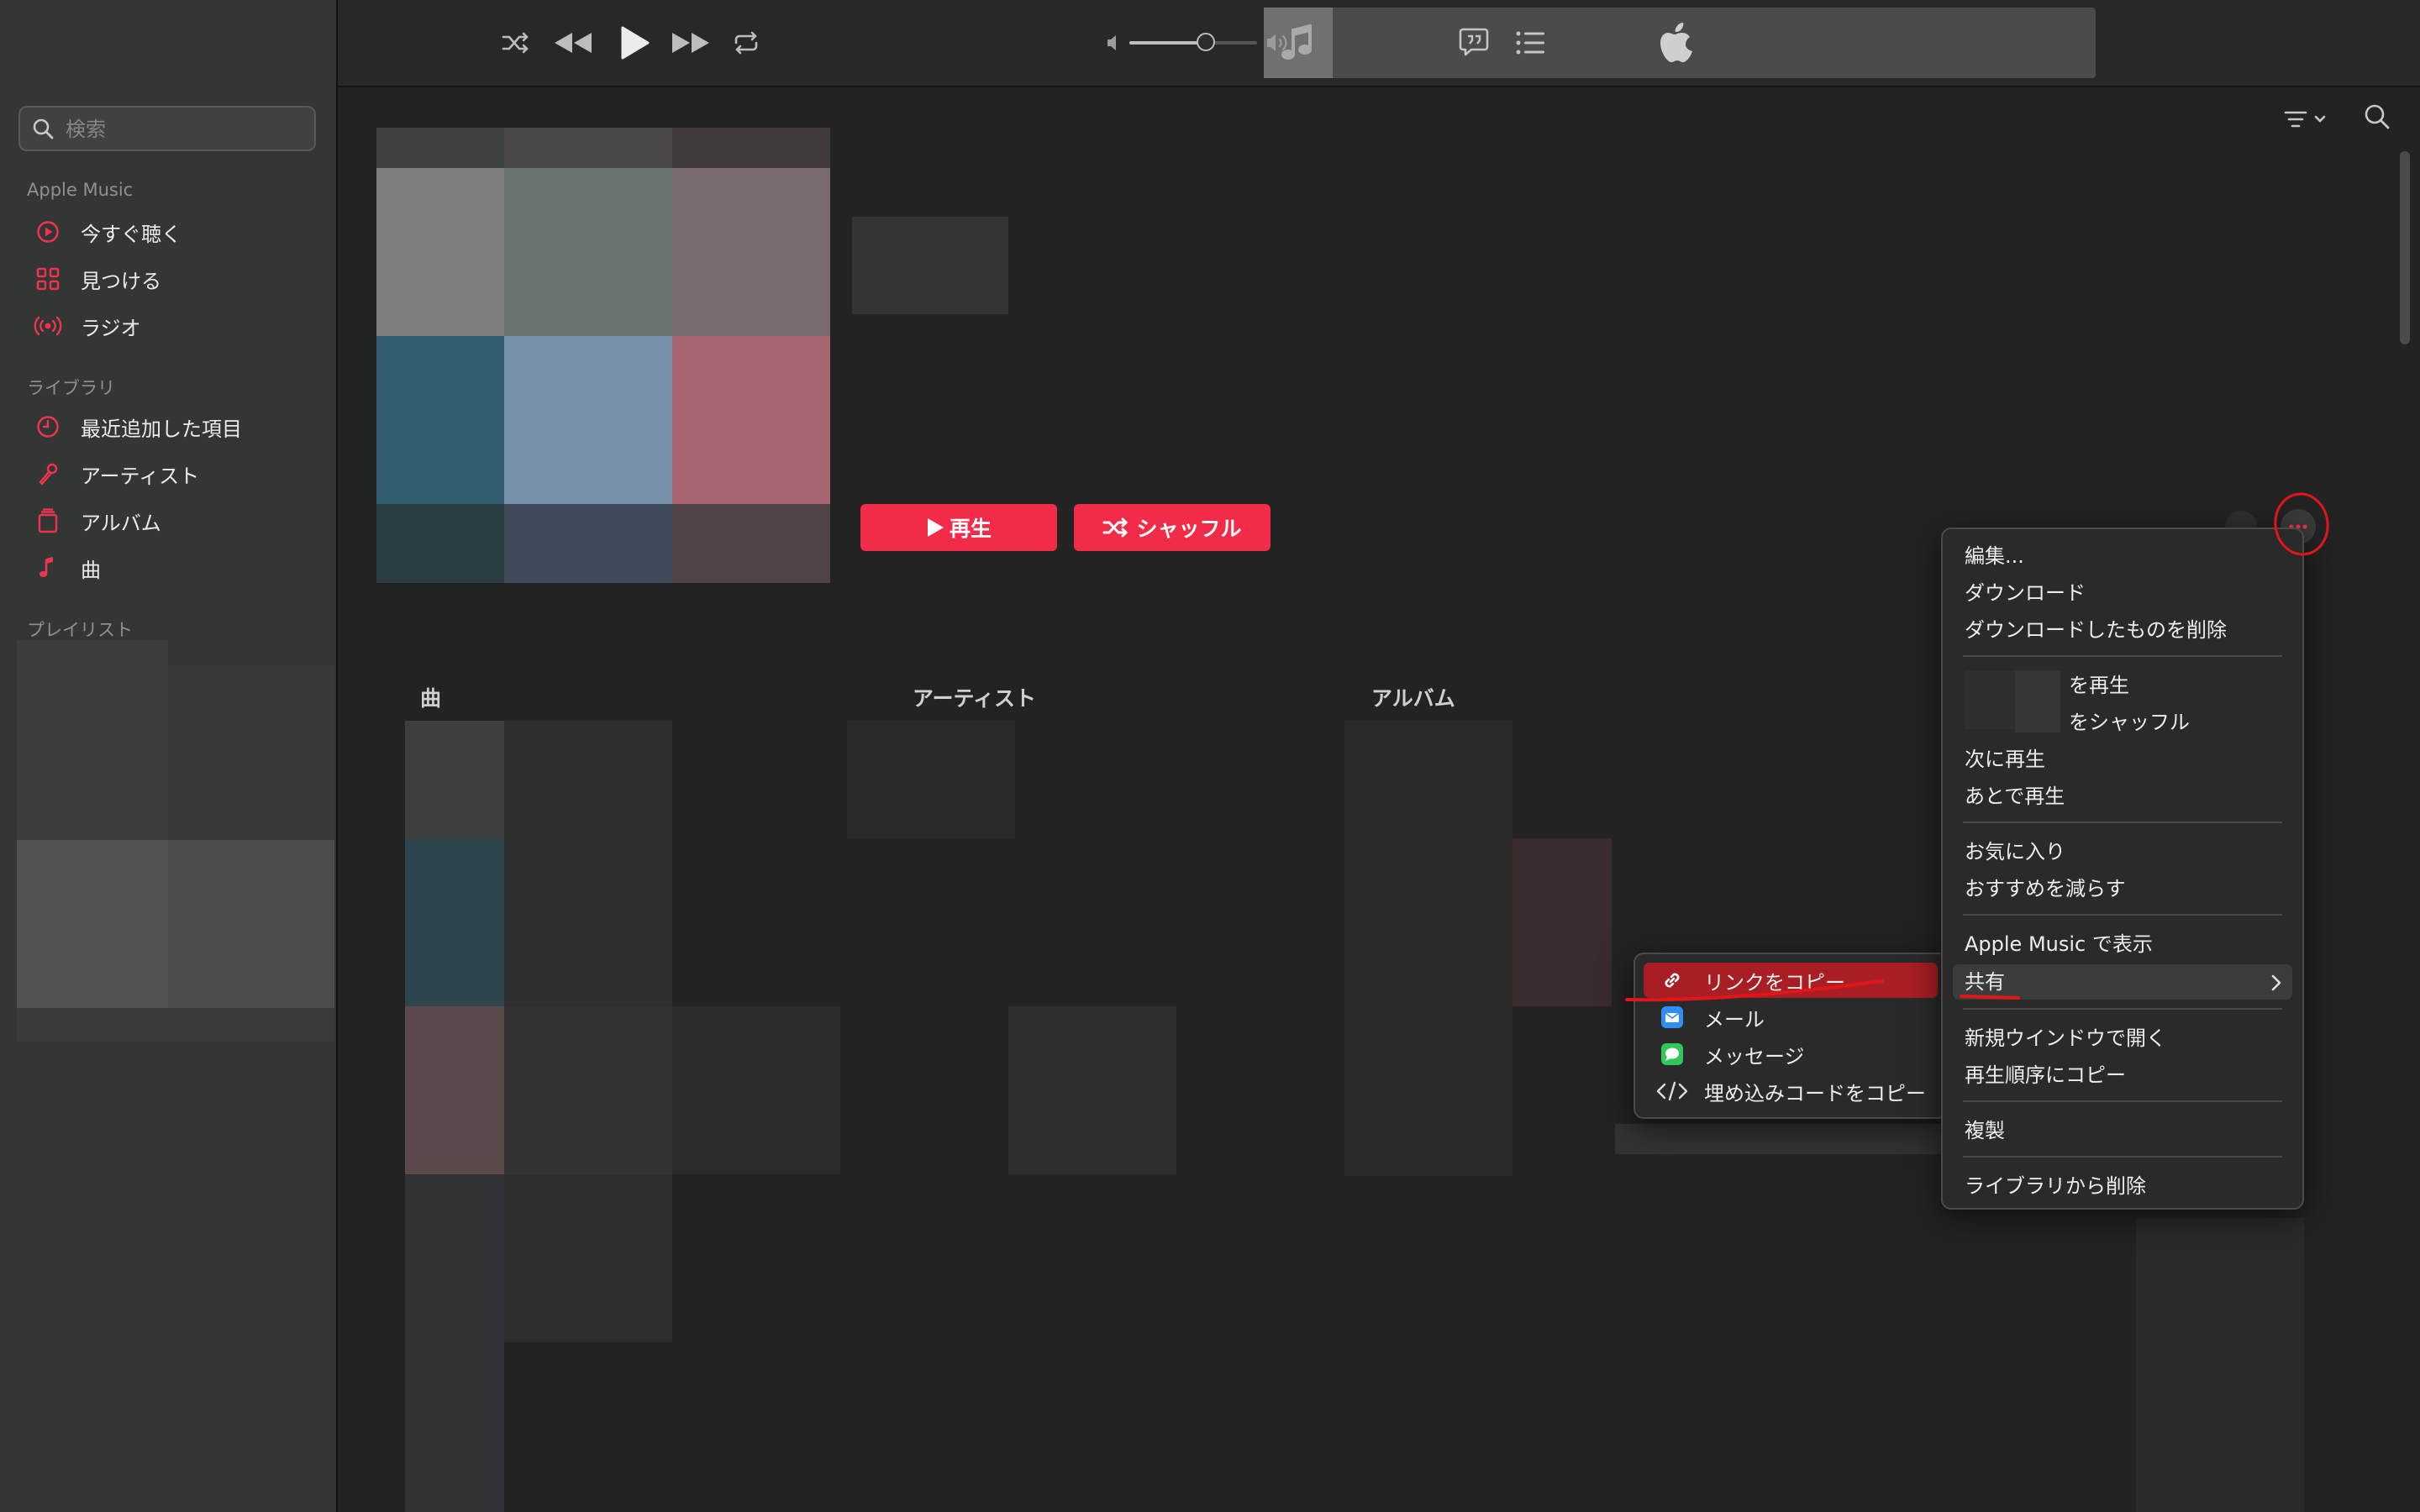 The image size is (2420, 1512). What do you see at coordinates (1977, 747) in the screenshot?
I see `annotation-overlay` at bounding box center [1977, 747].